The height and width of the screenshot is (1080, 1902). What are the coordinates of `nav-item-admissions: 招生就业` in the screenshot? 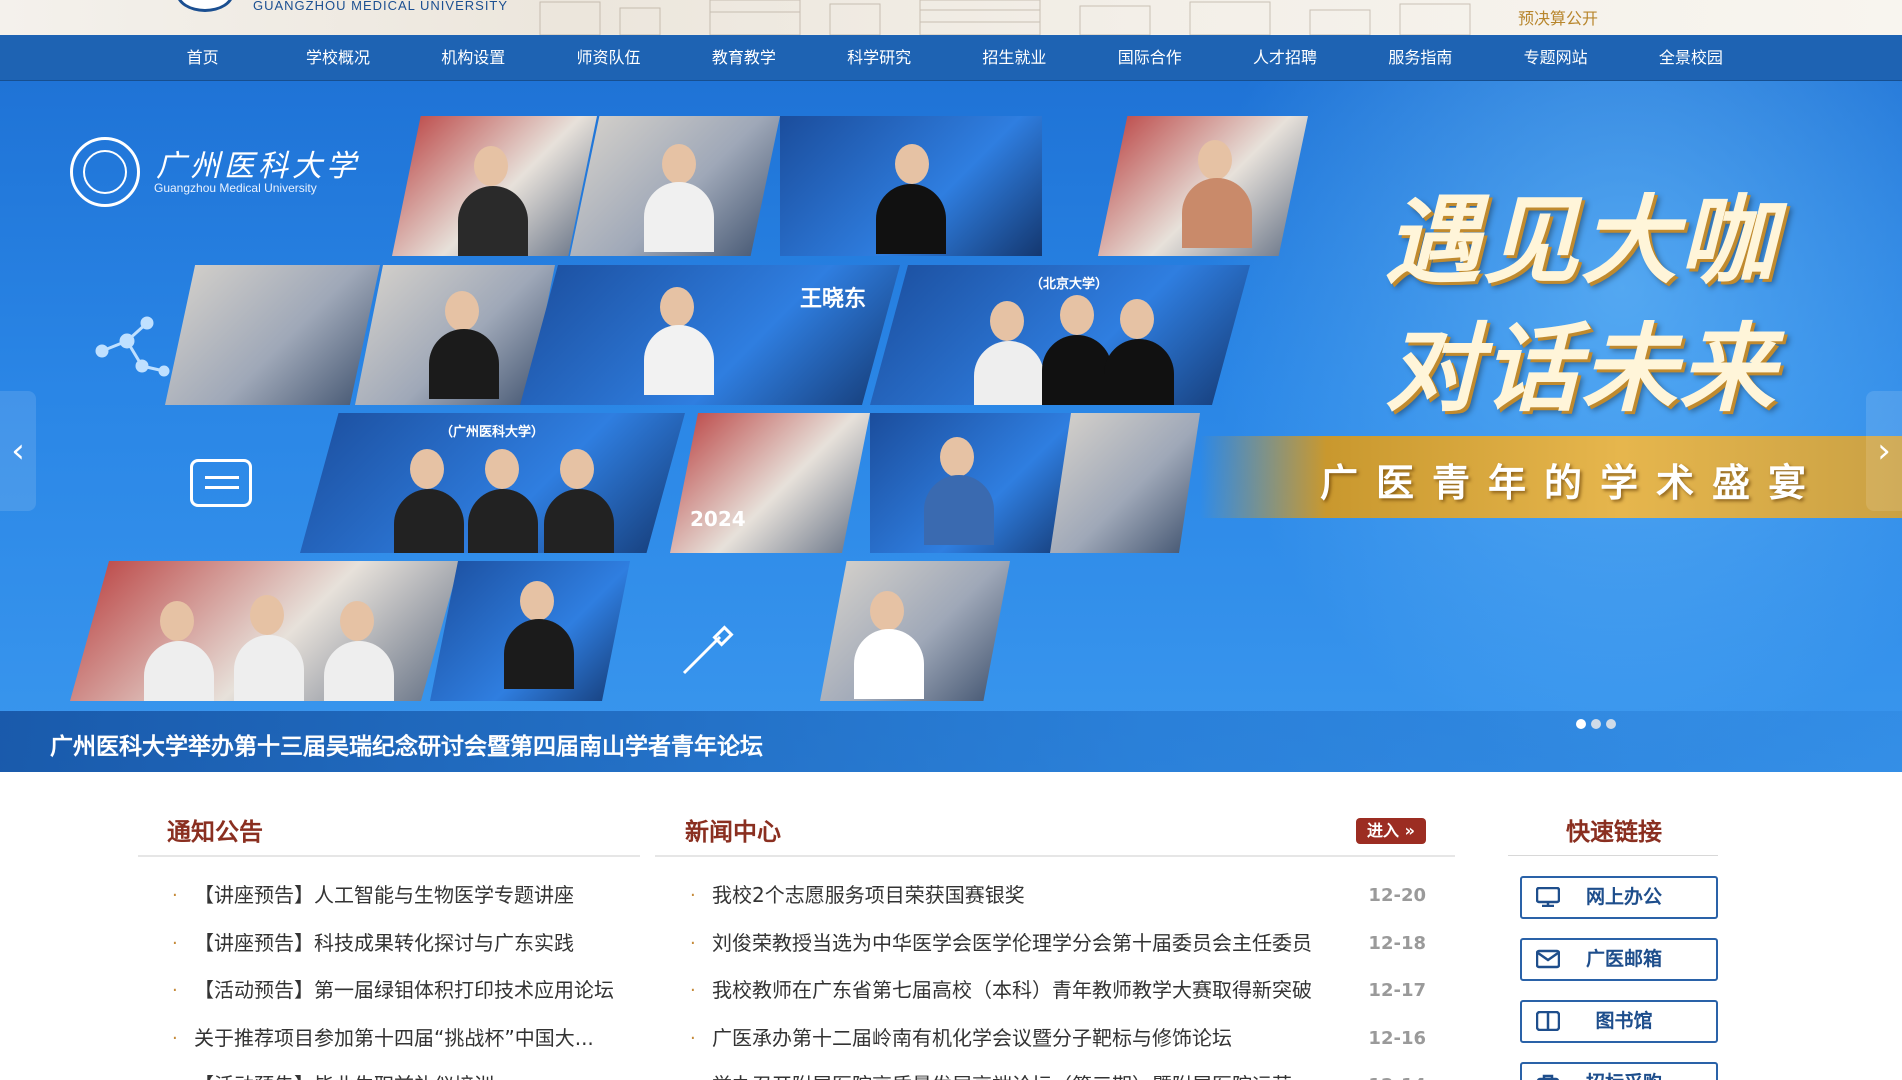 It's located at (1014, 58).